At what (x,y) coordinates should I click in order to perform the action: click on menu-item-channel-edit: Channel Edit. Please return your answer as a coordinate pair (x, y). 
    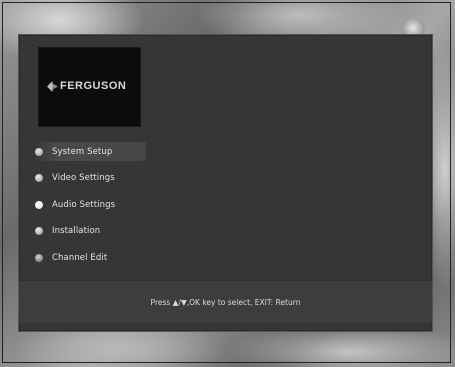
    Looking at the image, I should click on (114, 257).